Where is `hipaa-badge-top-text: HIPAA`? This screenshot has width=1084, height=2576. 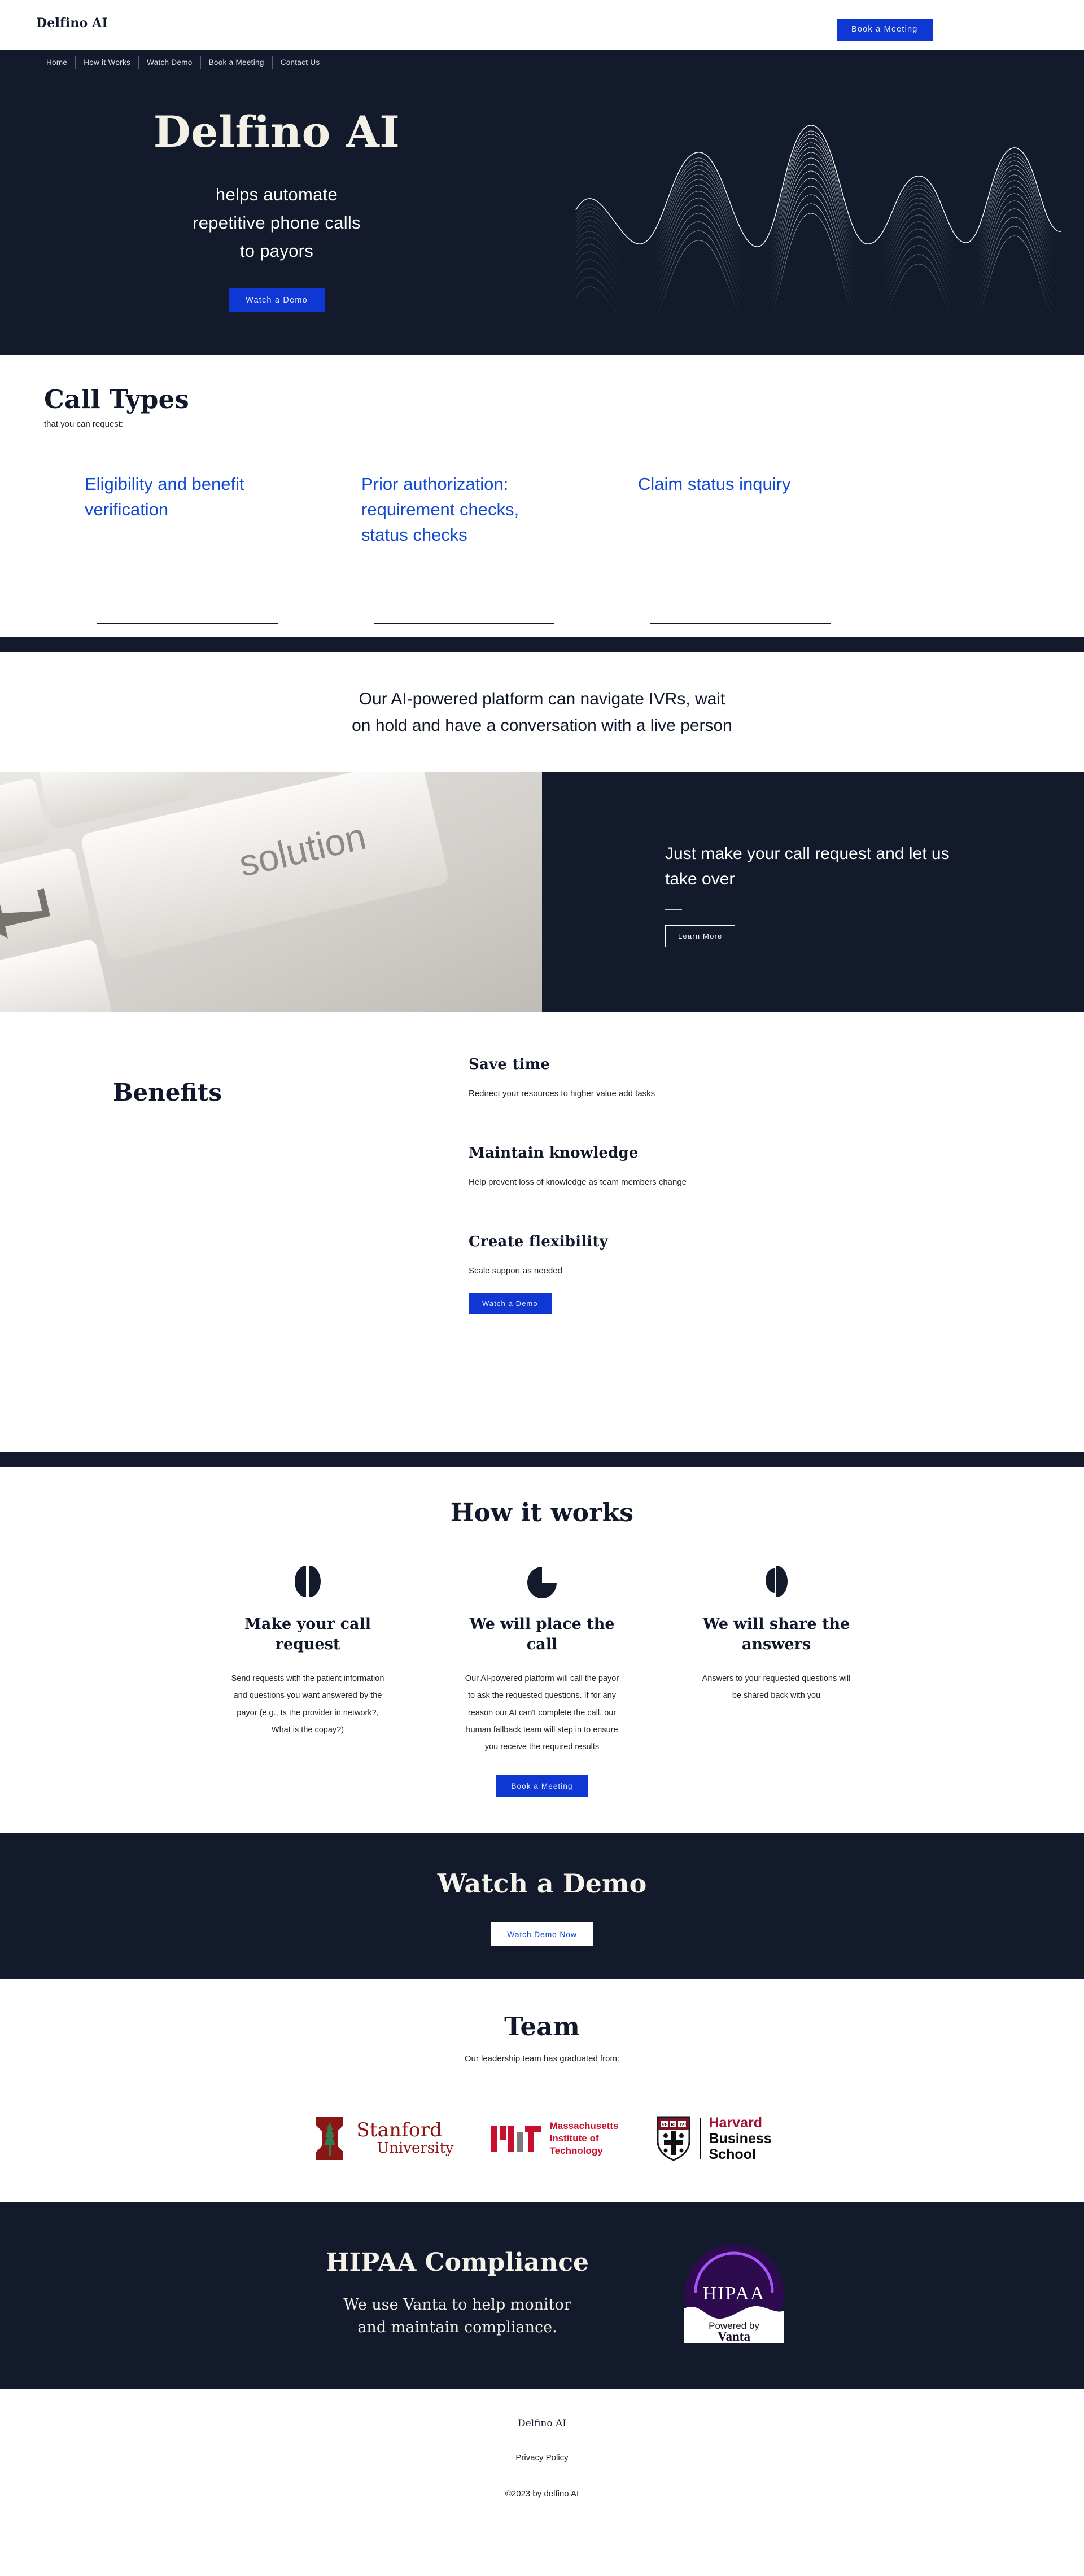 hipaa-badge-top-text: HIPAA is located at coordinates (734, 2293).